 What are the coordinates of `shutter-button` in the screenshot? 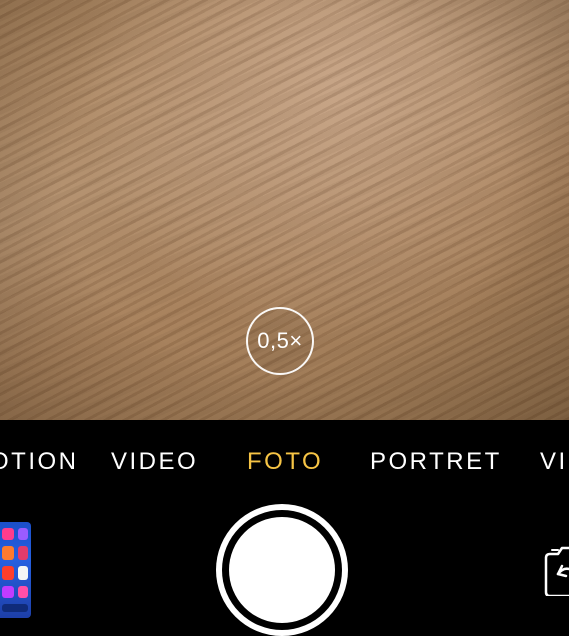 It's located at (282, 570).